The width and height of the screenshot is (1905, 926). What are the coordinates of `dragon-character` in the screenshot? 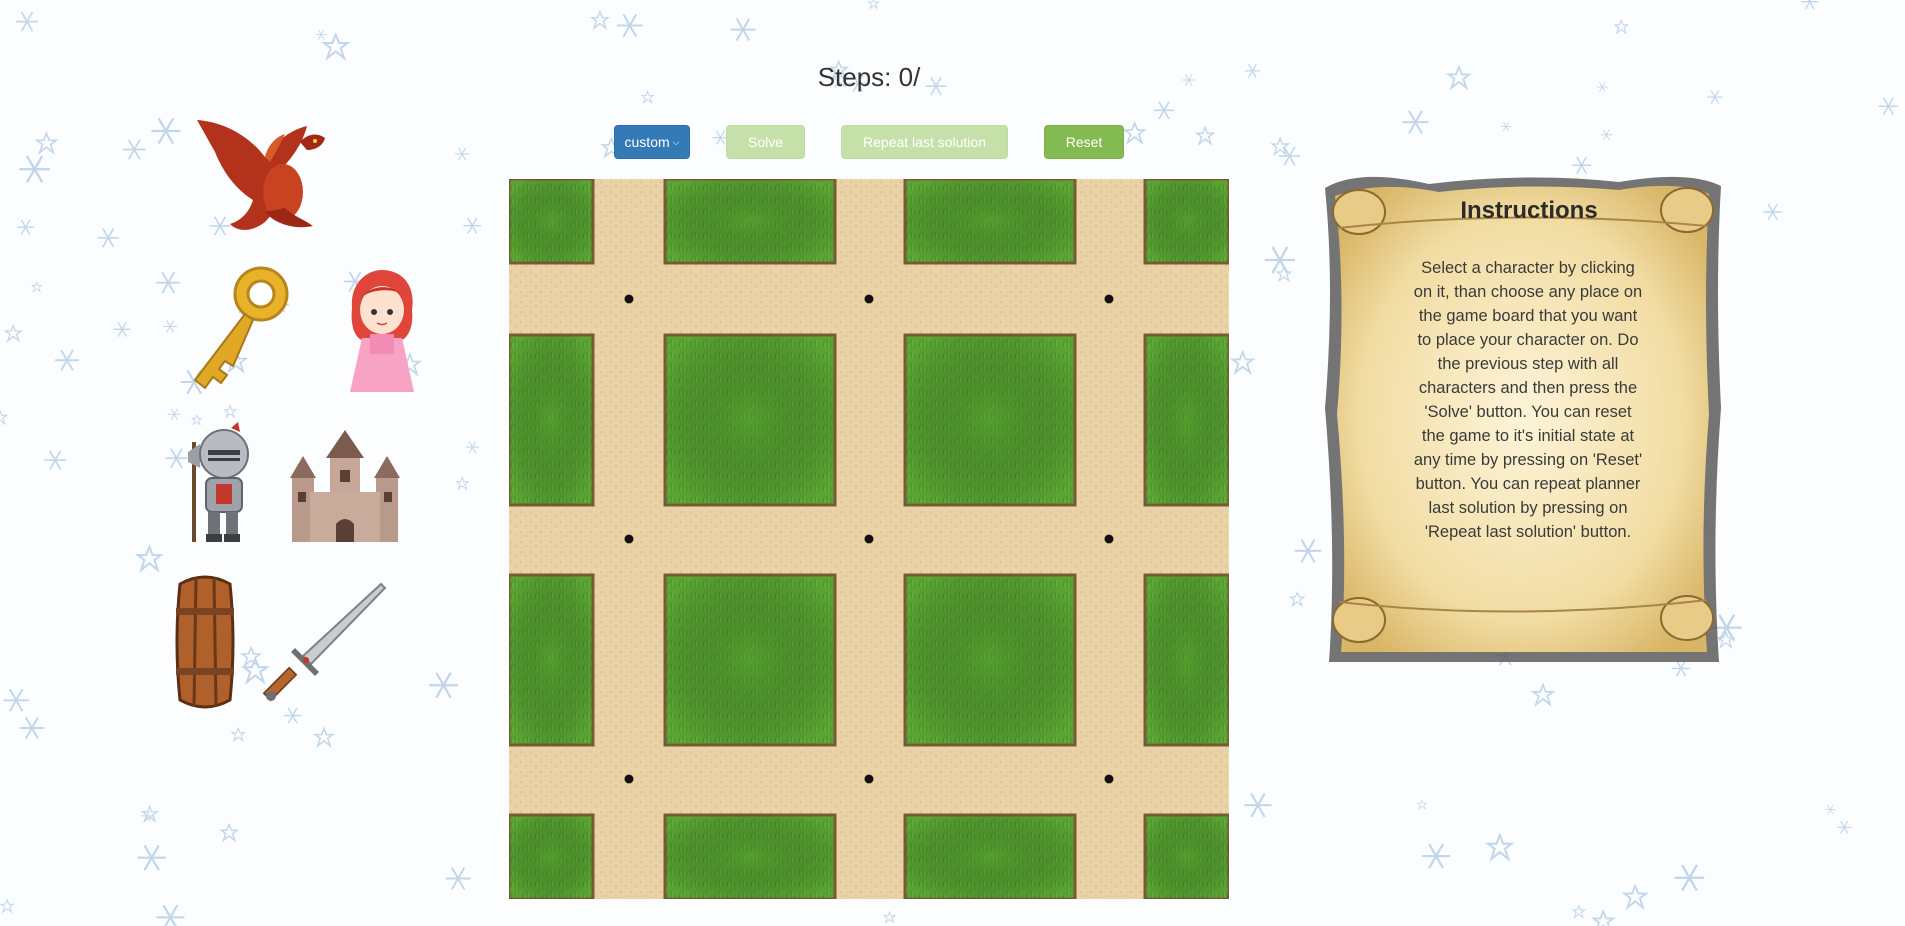 It's located at (267, 177).